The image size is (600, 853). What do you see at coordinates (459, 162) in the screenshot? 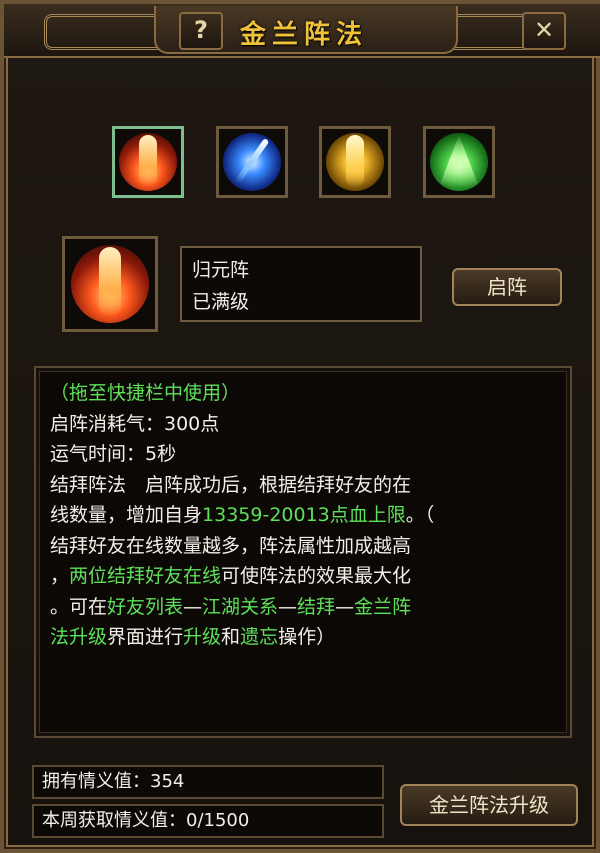
I see `green-formation-icon` at bounding box center [459, 162].